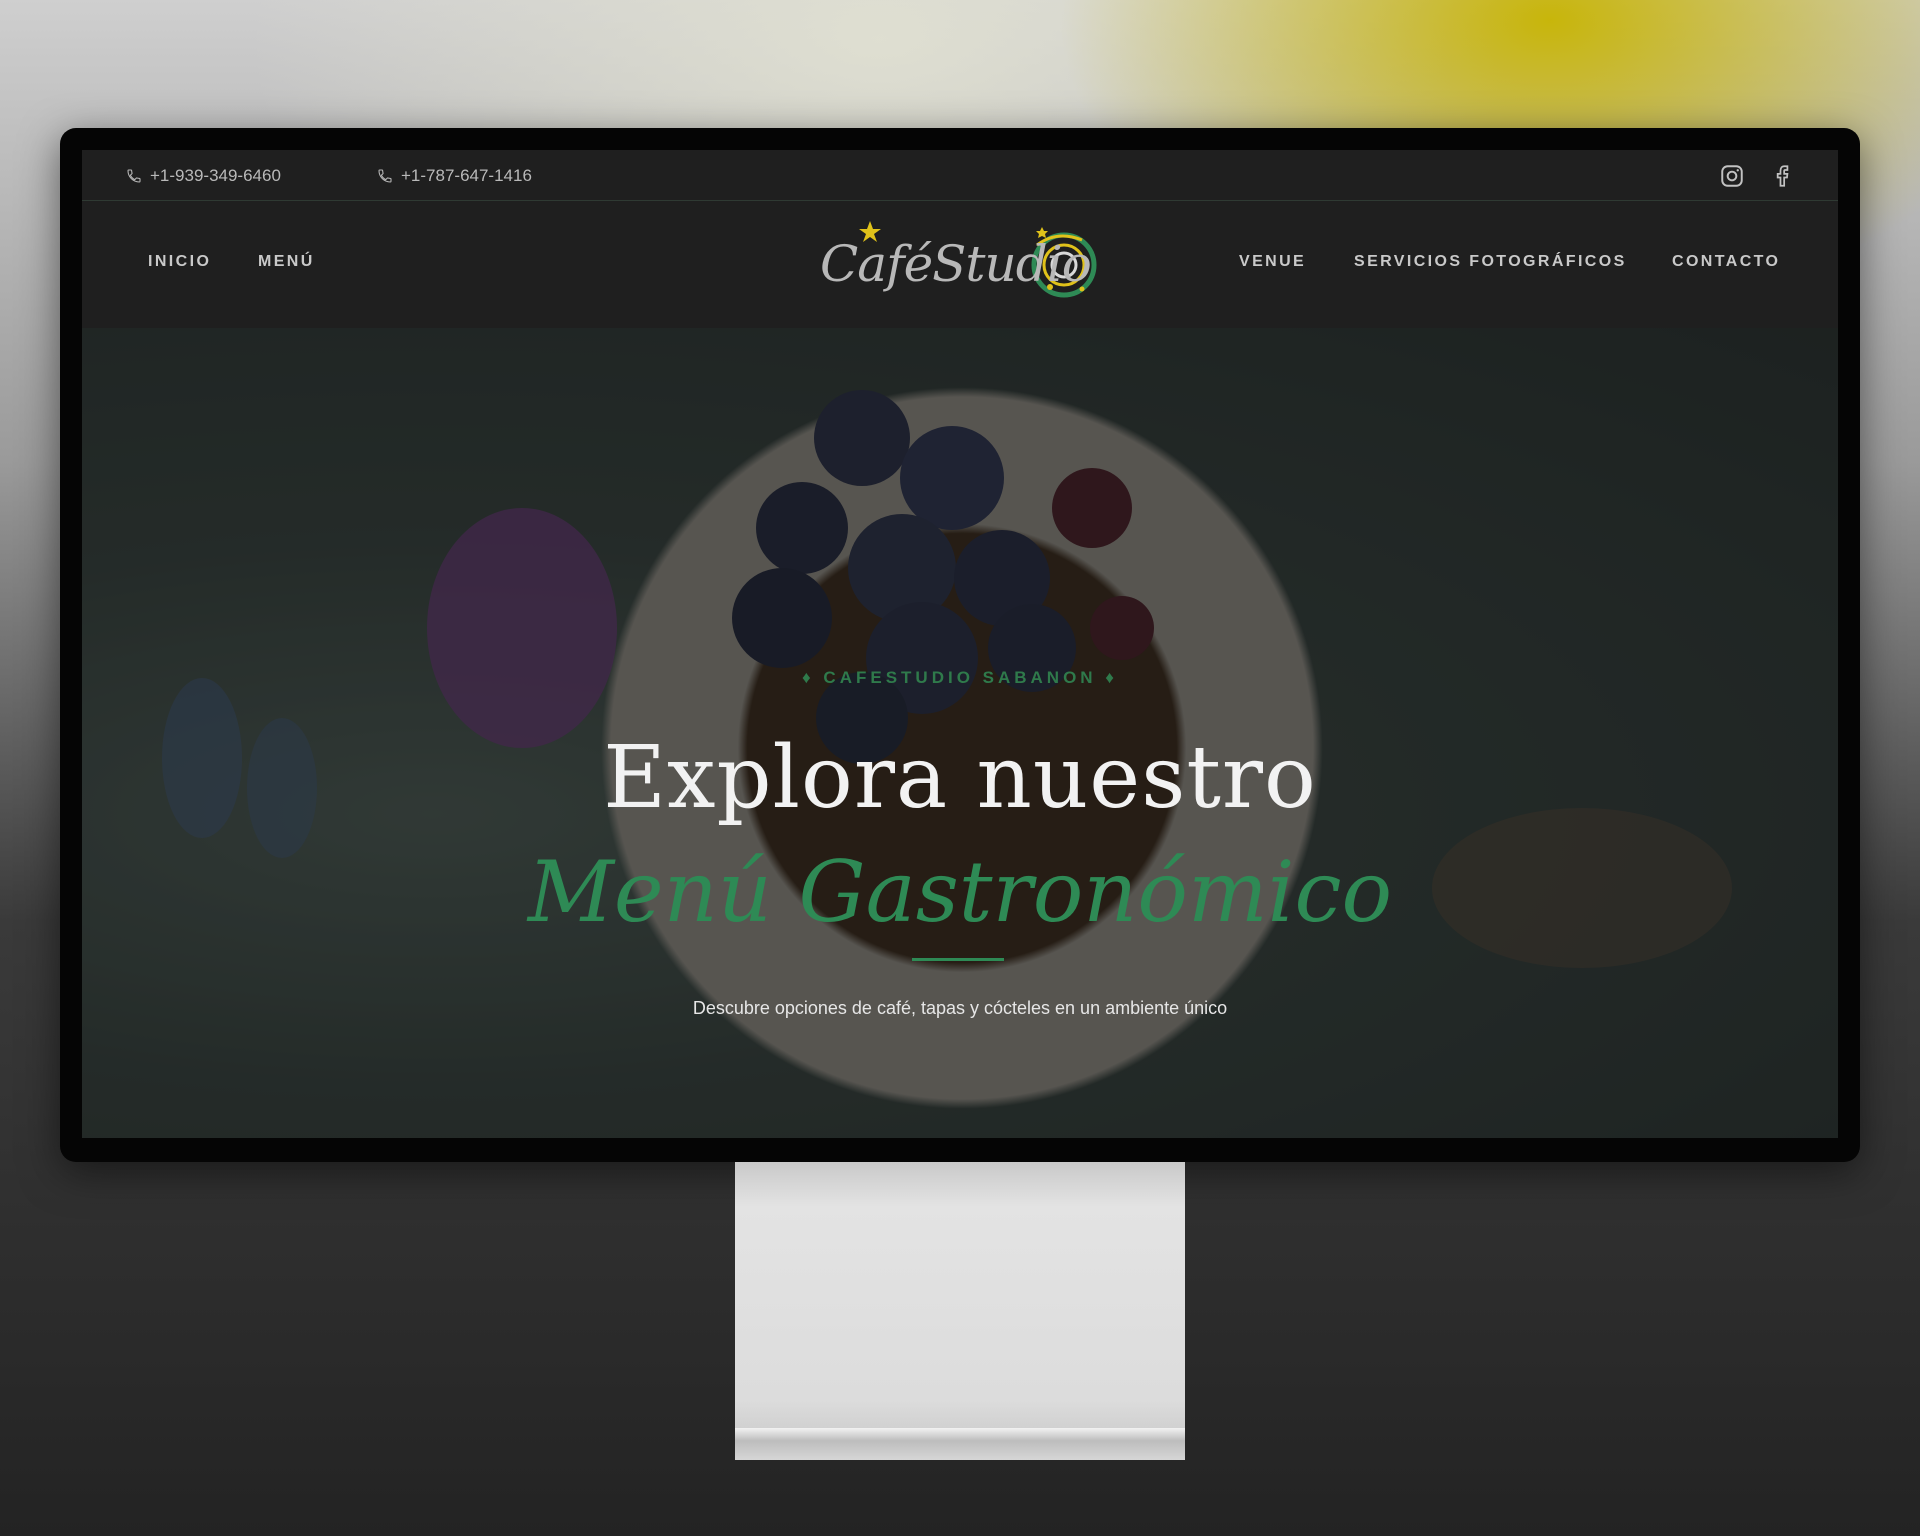 Image resolution: width=1920 pixels, height=1536 pixels. What do you see at coordinates (1272, 262) in the screenshot?
I see `nav-item-venue: VENUE` at bounding box center [1272, 262].